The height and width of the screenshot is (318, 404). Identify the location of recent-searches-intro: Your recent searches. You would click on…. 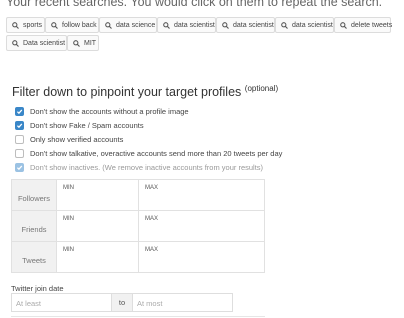
(194, 4).